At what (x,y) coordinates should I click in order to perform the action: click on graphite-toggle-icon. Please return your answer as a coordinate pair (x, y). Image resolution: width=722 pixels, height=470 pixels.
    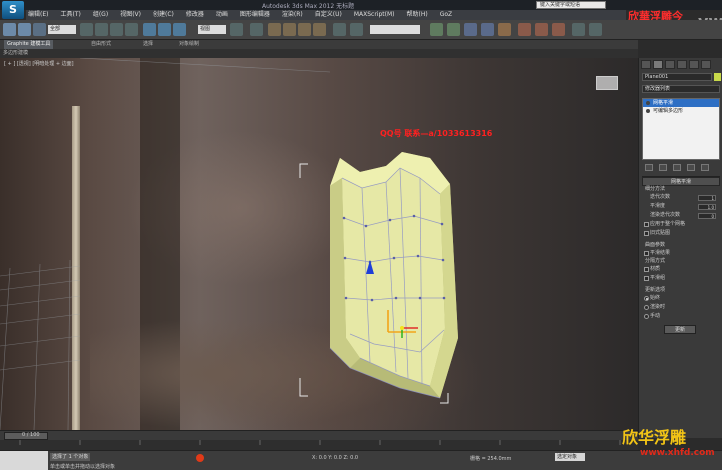
    Looking at the image, I should click on (453, 29).